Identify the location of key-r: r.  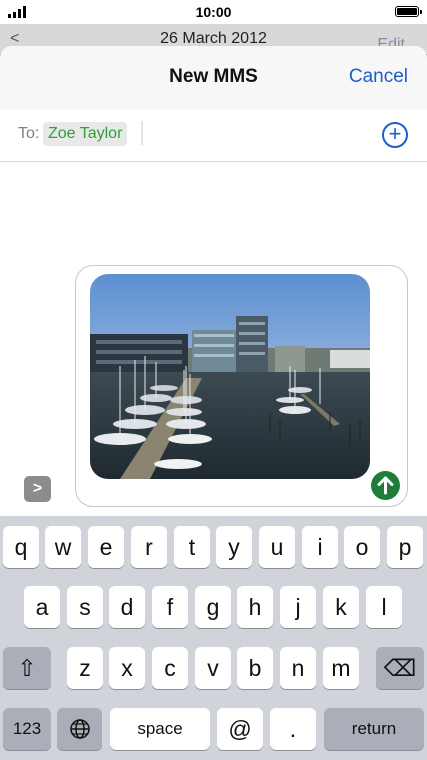
(149, 547).